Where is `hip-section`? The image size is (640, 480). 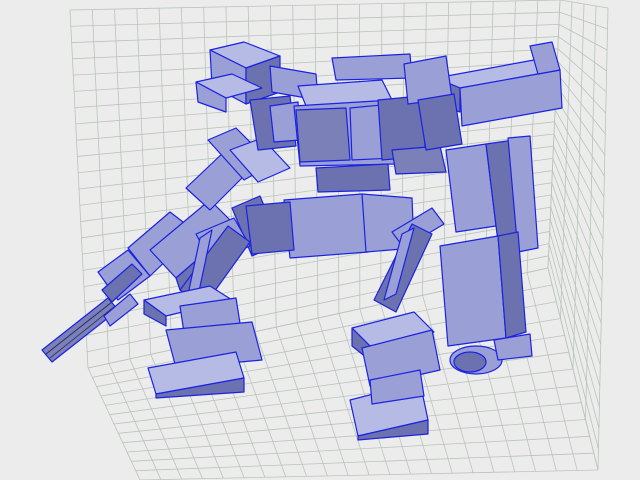 hip-section is located at coordinates (330, 226).